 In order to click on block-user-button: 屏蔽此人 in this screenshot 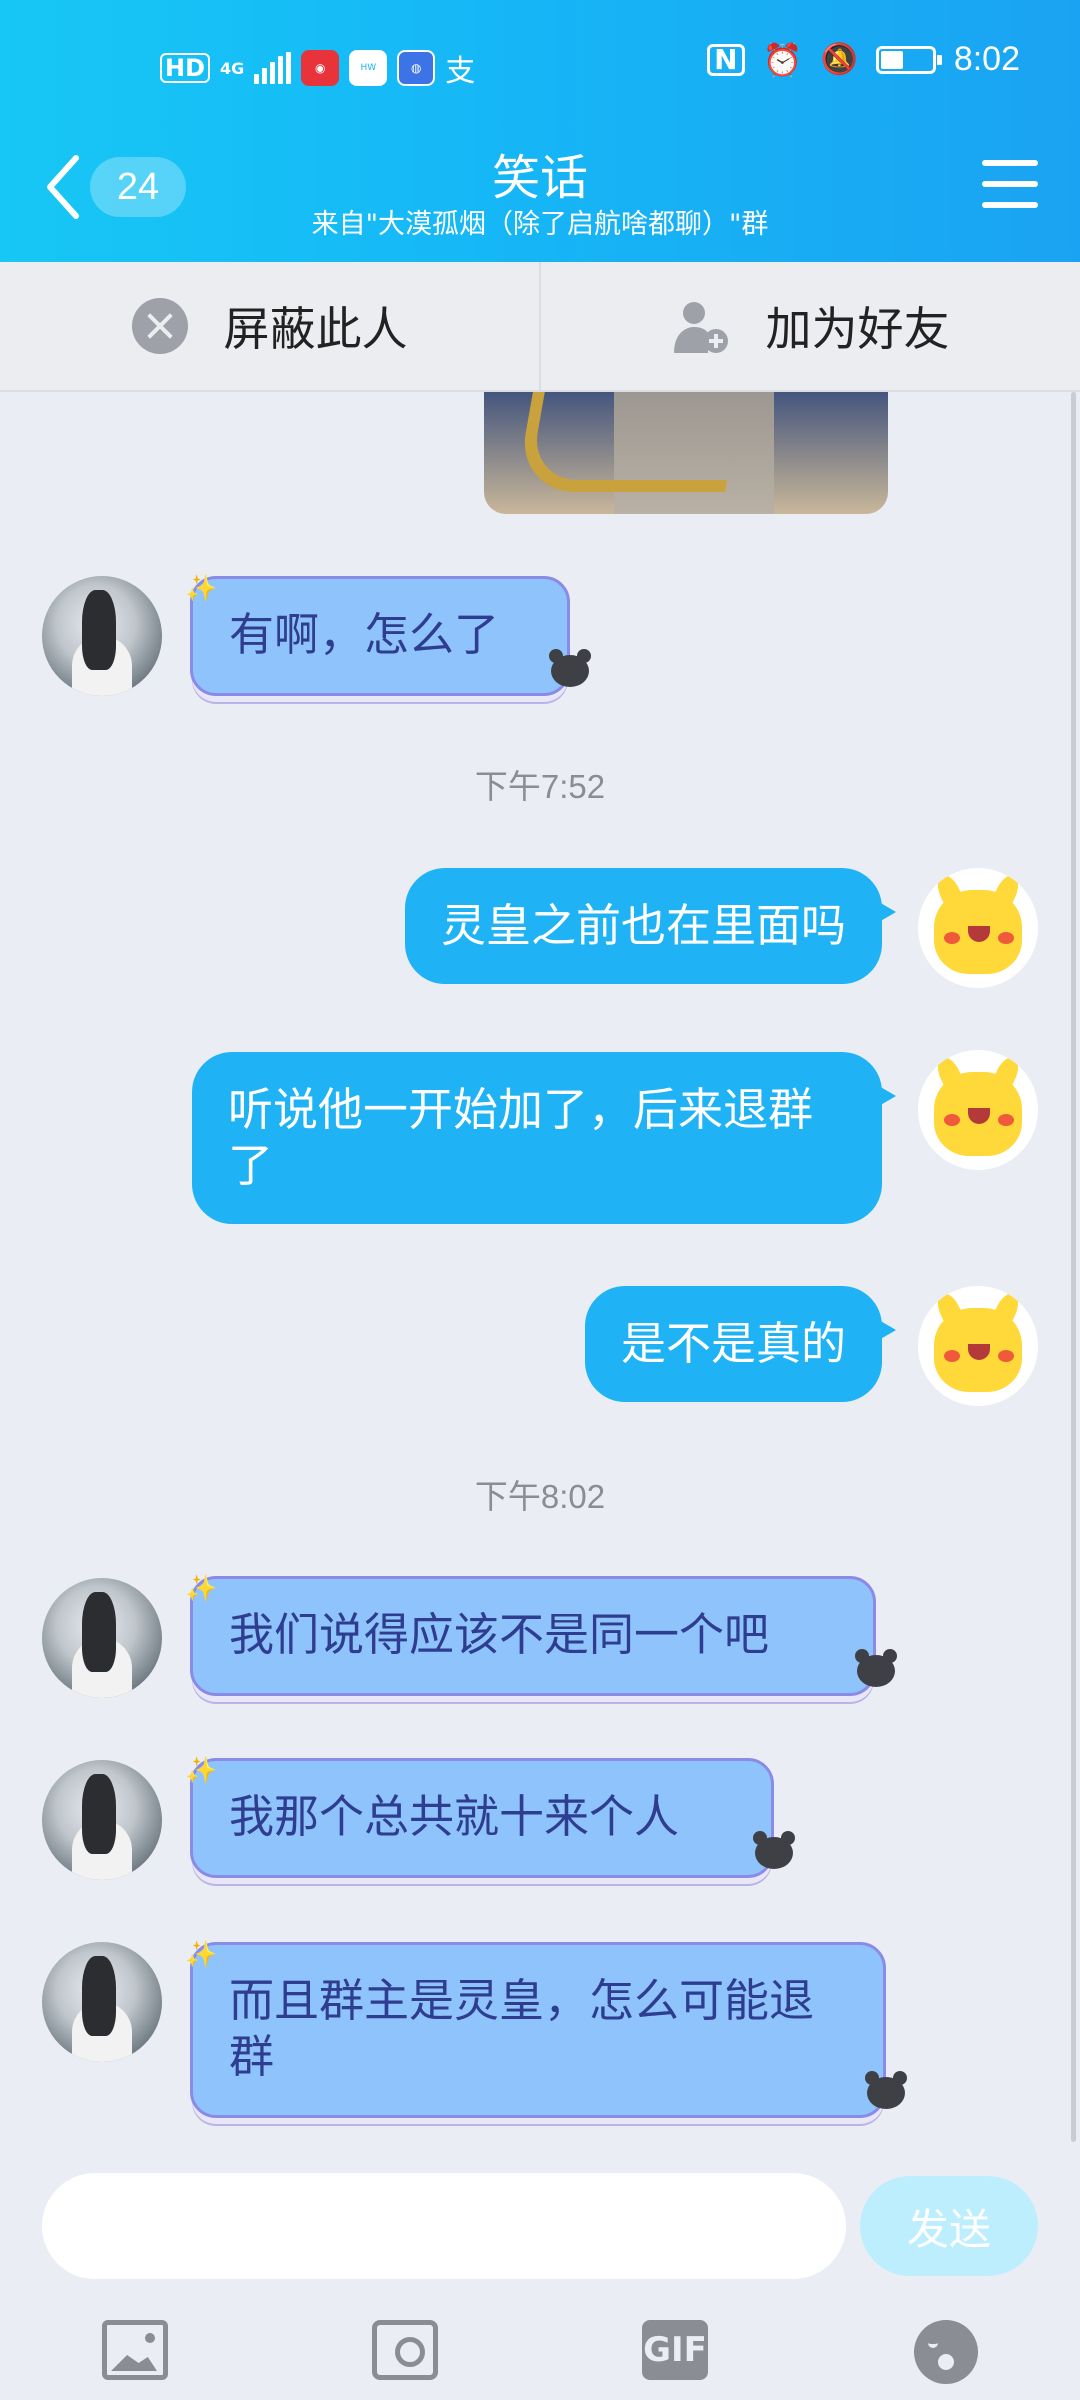, I will do `click(269, 326)`.